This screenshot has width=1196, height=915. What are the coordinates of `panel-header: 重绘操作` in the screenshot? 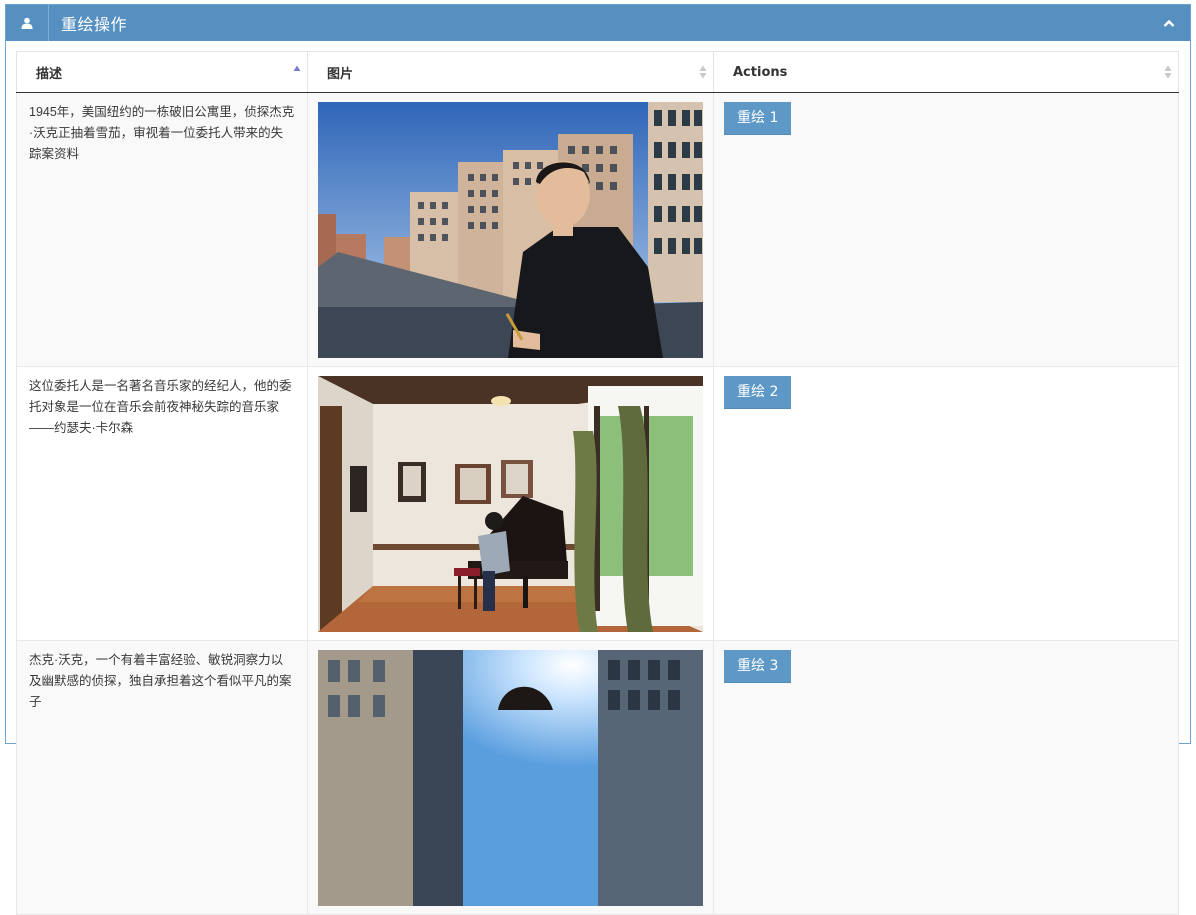 It's located at (598, 23).